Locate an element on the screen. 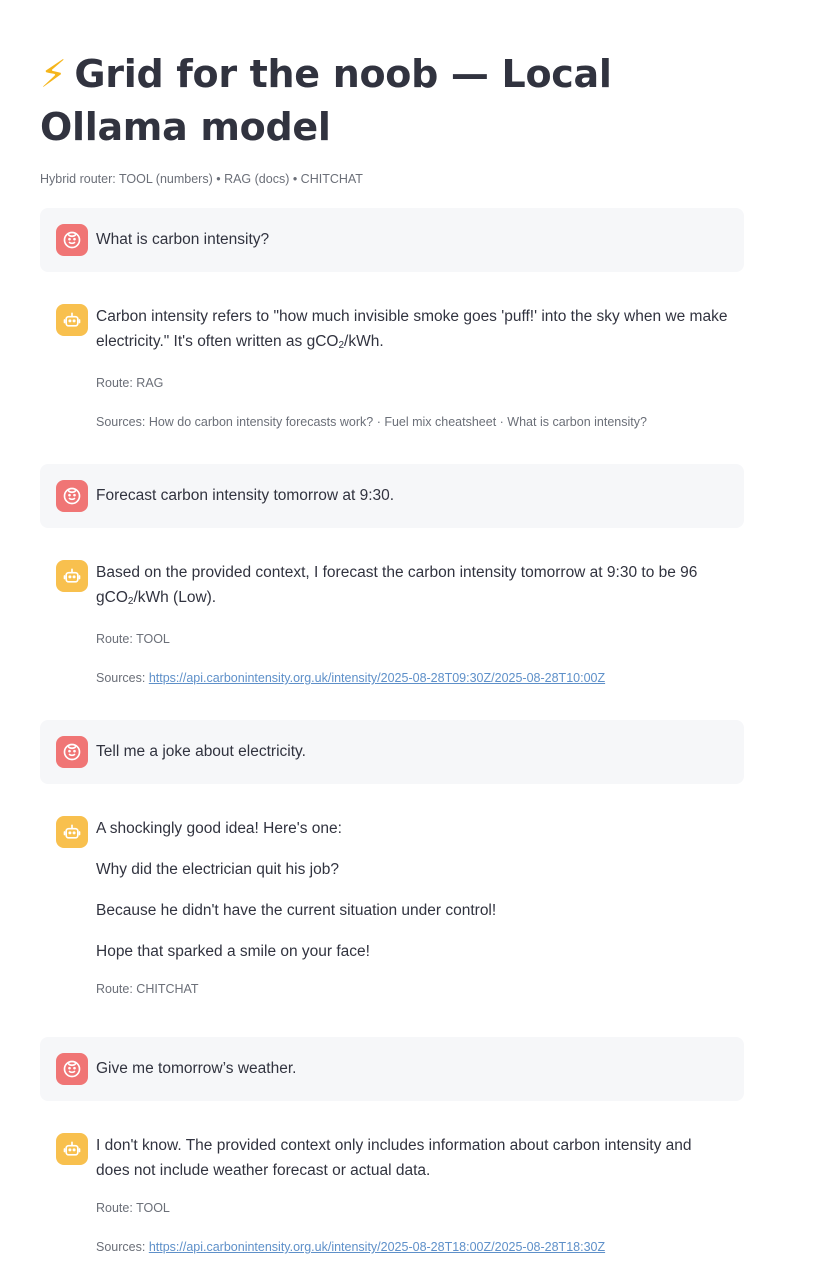  chat-message-user: Tell me a joke about electricity. is located at coordinates (392, 752).